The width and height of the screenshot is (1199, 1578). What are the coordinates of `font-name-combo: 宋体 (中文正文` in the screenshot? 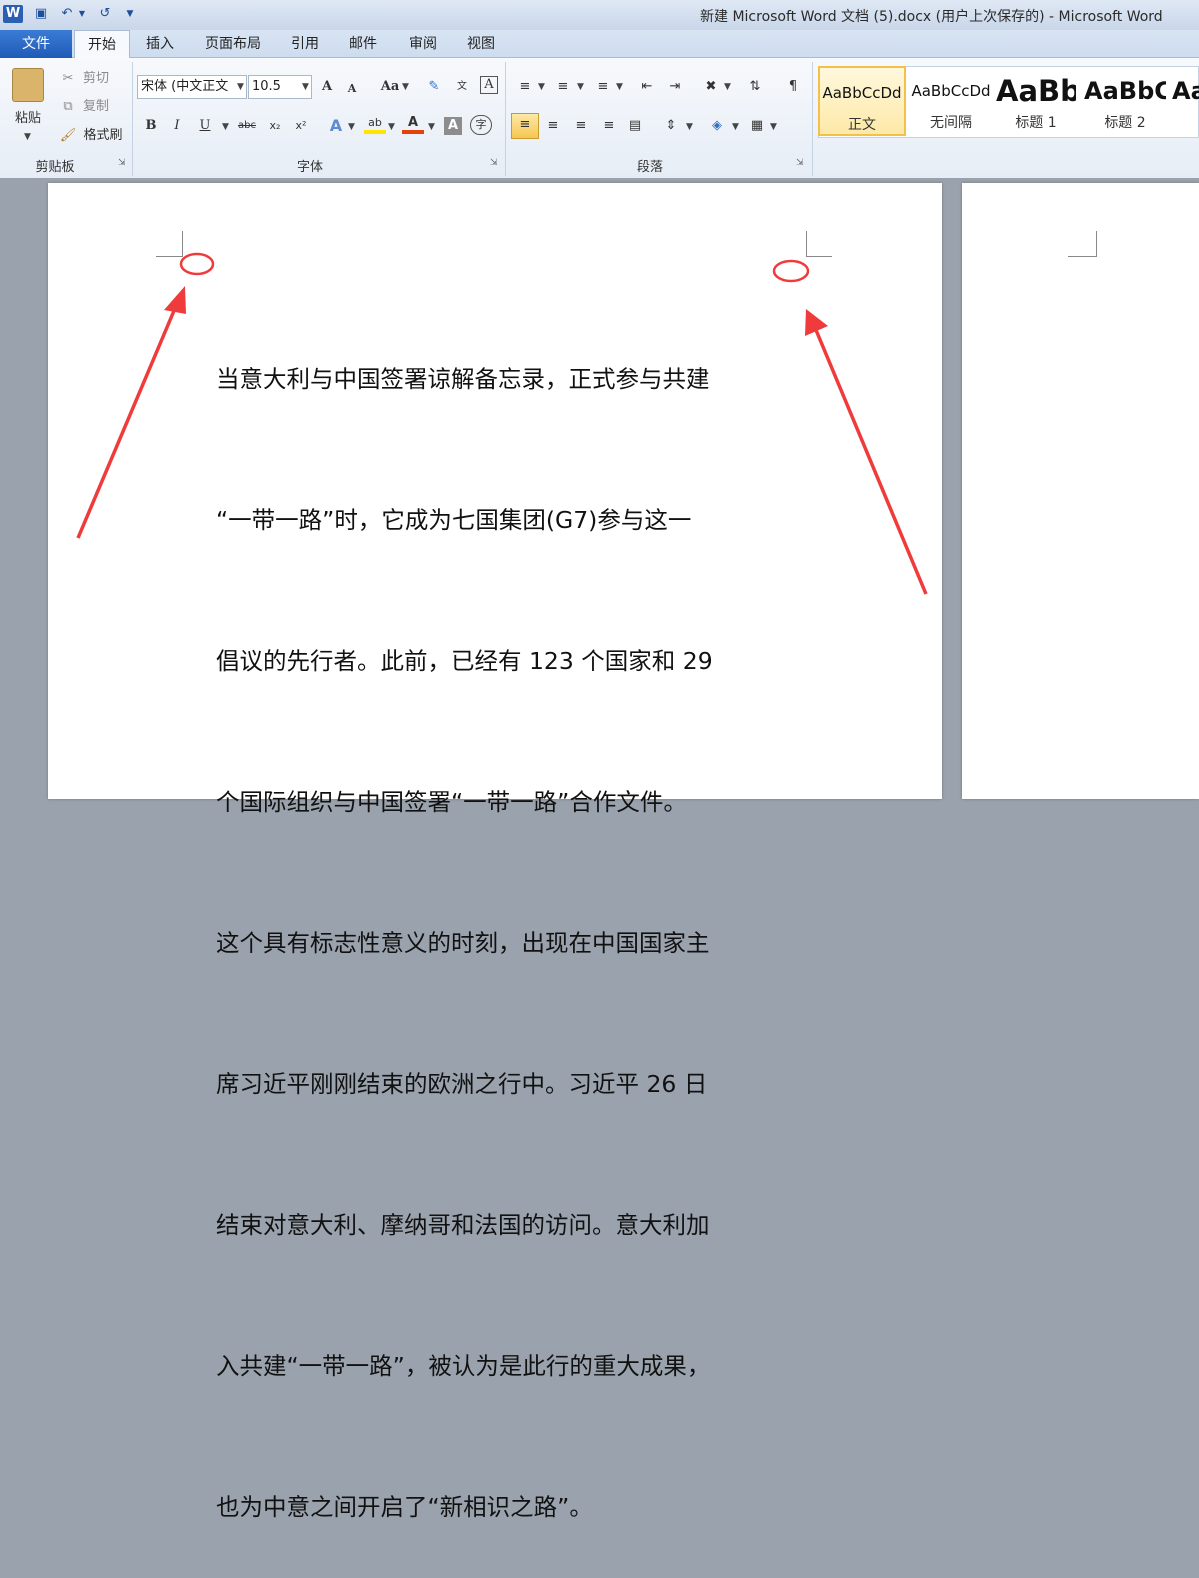 It's located at (192, 87).